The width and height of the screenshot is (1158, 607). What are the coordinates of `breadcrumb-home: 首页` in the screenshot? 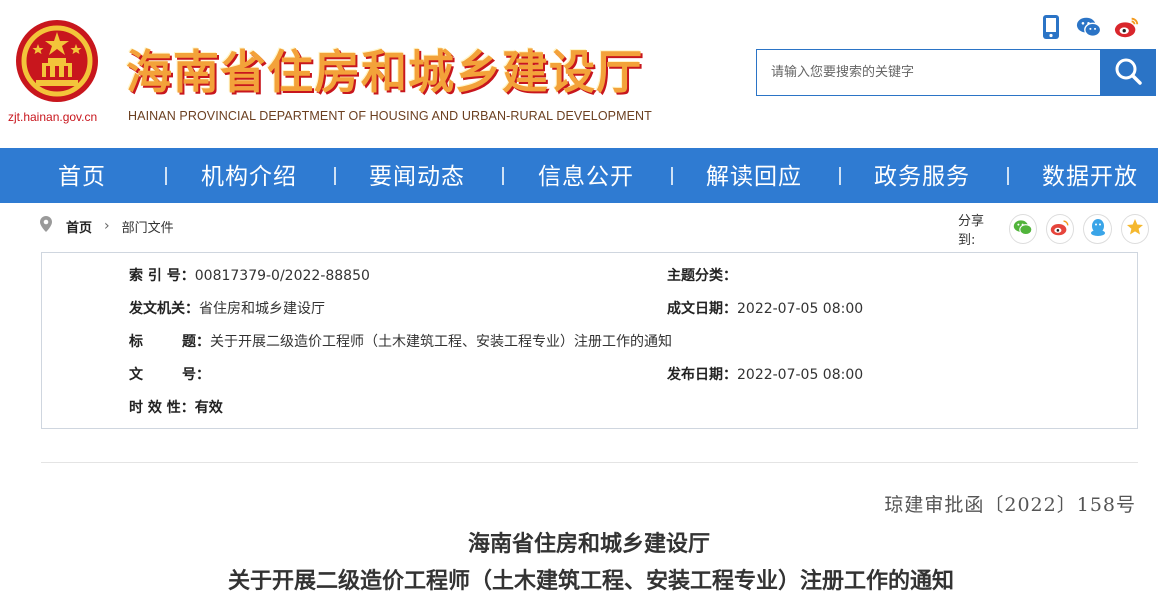 It's located at (79, 226).